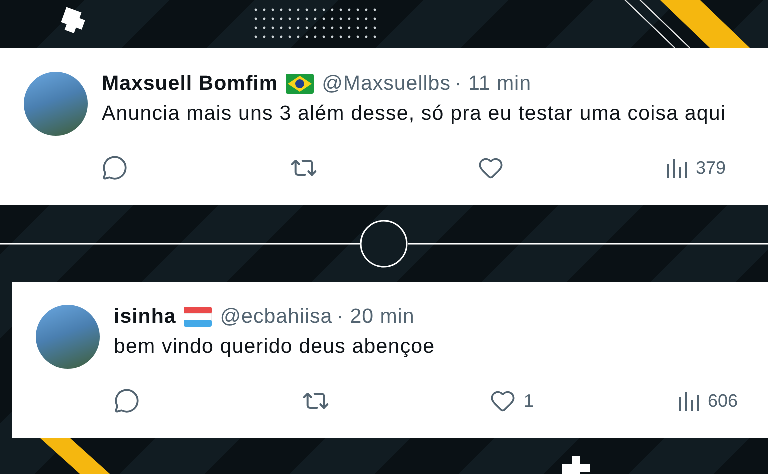  I want to click on user-handle: @ecbahiisa, so click(276, 317).